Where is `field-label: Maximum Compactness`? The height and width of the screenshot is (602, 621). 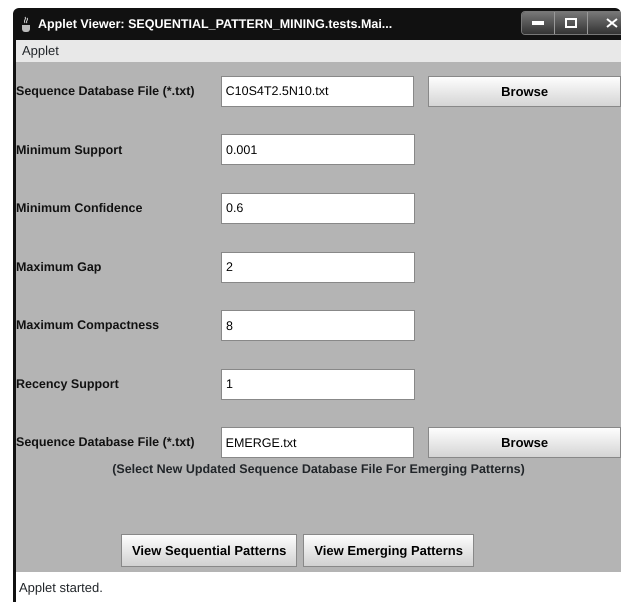 field-label: Maximum Compactness is located at coordinates (88, 325).